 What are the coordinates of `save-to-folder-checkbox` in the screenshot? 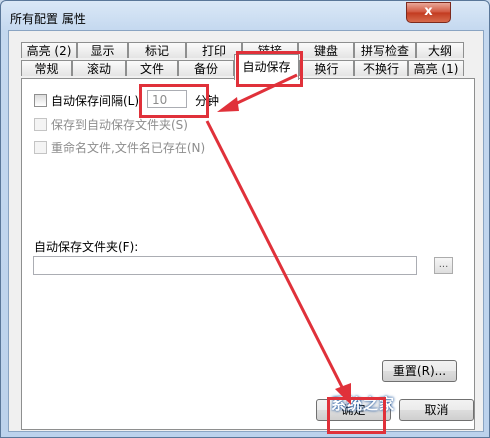 It's located at (40, 124).